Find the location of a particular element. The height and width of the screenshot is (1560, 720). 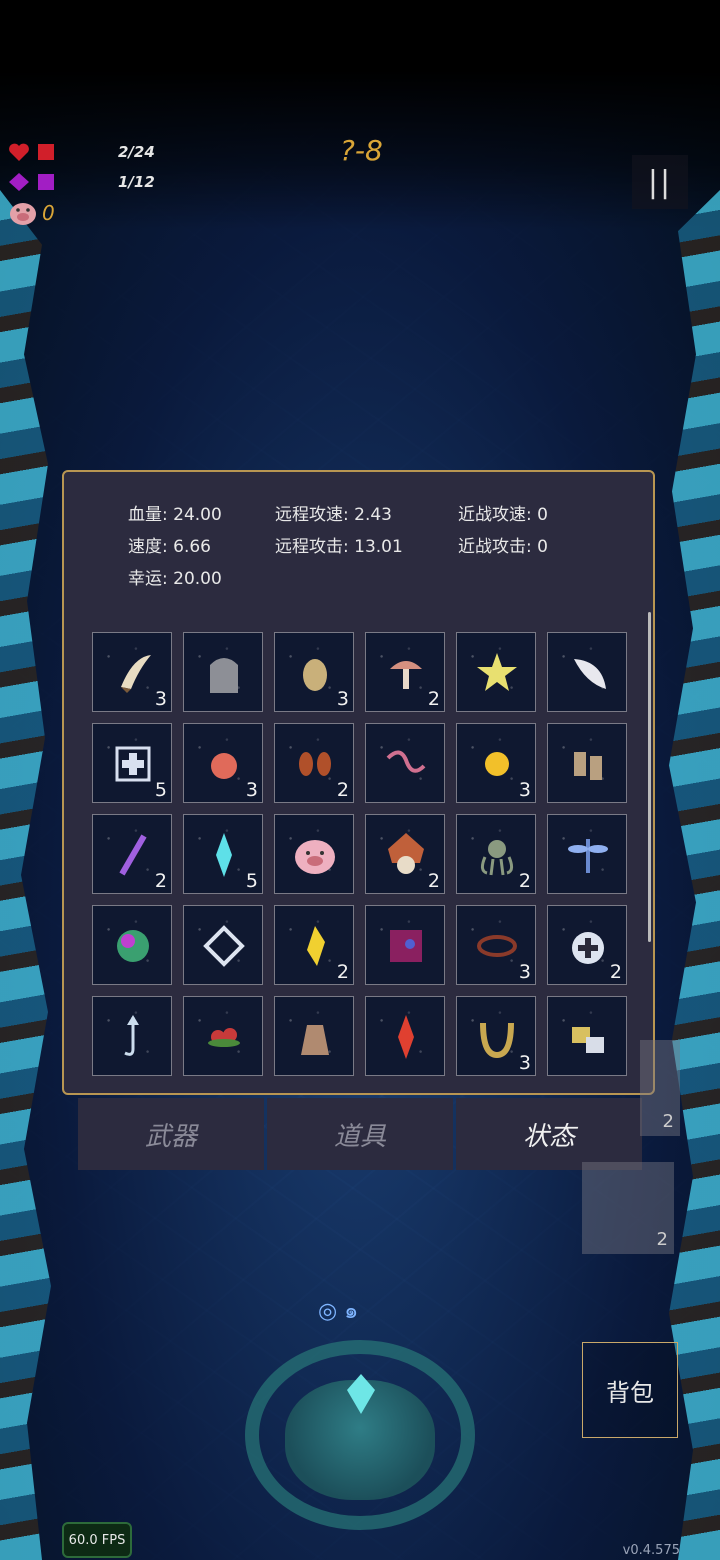

sun-orb-icon is located at coordinates (497, 764).